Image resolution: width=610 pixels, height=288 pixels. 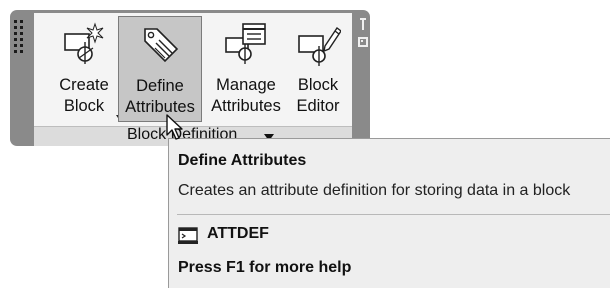 What do you see at coordinates (84, 95) in the screenshot?
I see `create-block-label: Create Block` at bounding box center [84, 95].